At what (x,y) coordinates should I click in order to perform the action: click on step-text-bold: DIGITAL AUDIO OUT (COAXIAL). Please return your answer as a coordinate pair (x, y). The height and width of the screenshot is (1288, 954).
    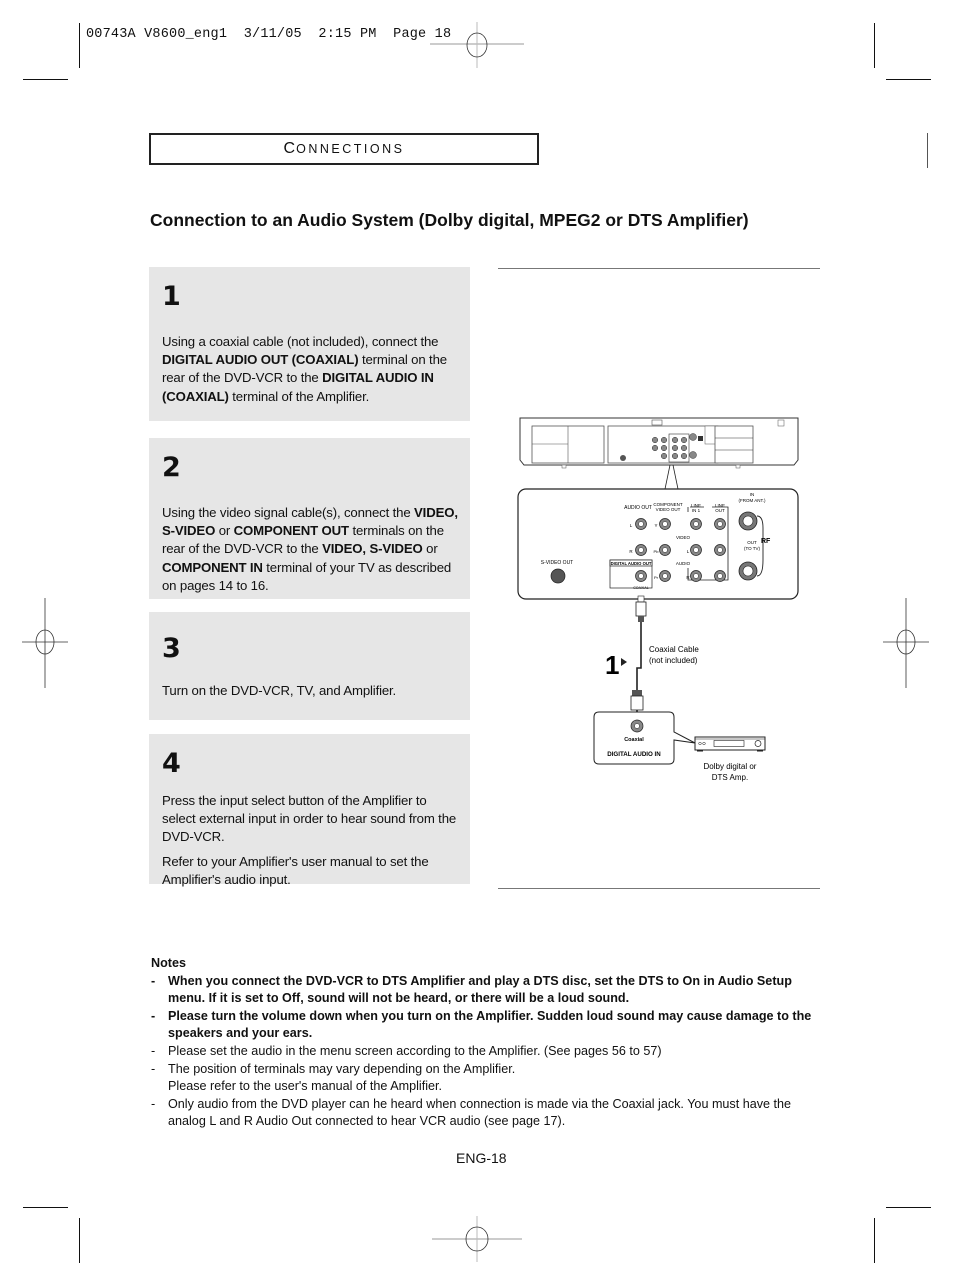
    Looking at the image, I should click on (260, 360).